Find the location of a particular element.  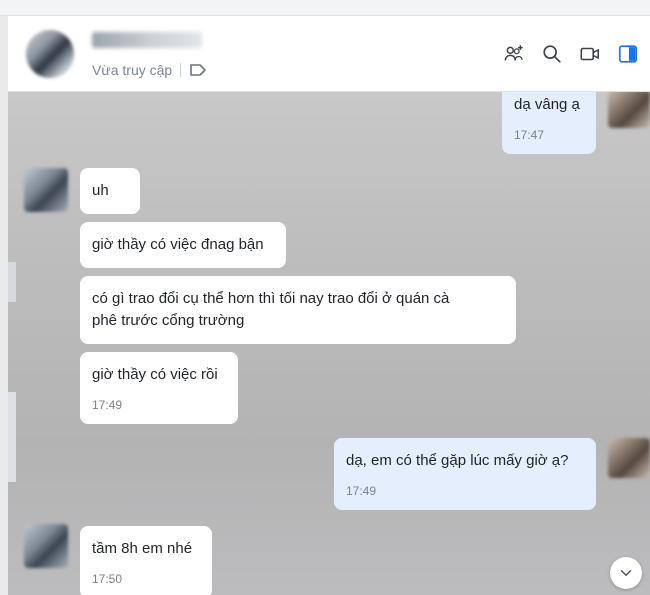

message-bubble-outgoing: dạ, em có thể gặp lúc mấy giờ ạ? 17:49 is located at coordinates (465, 474).